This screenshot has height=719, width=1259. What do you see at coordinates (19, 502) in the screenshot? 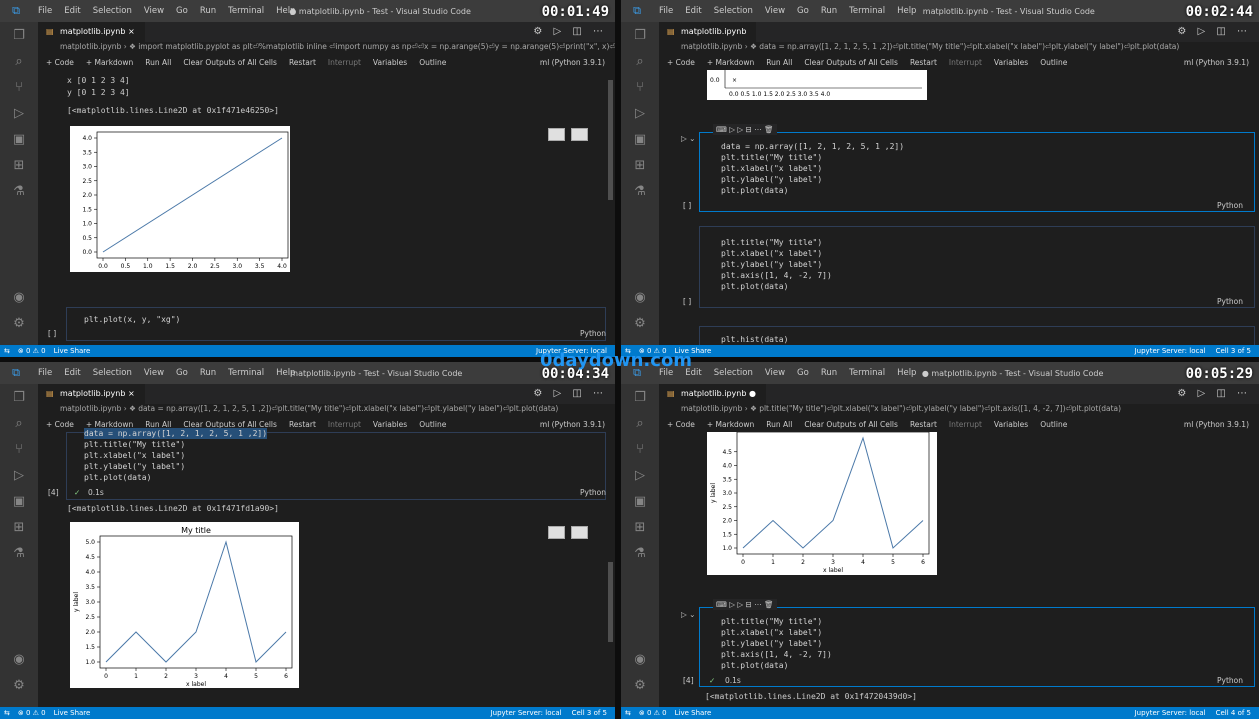
I see `remote-explorer-icon: ▣` at bounding box center [19, 502].